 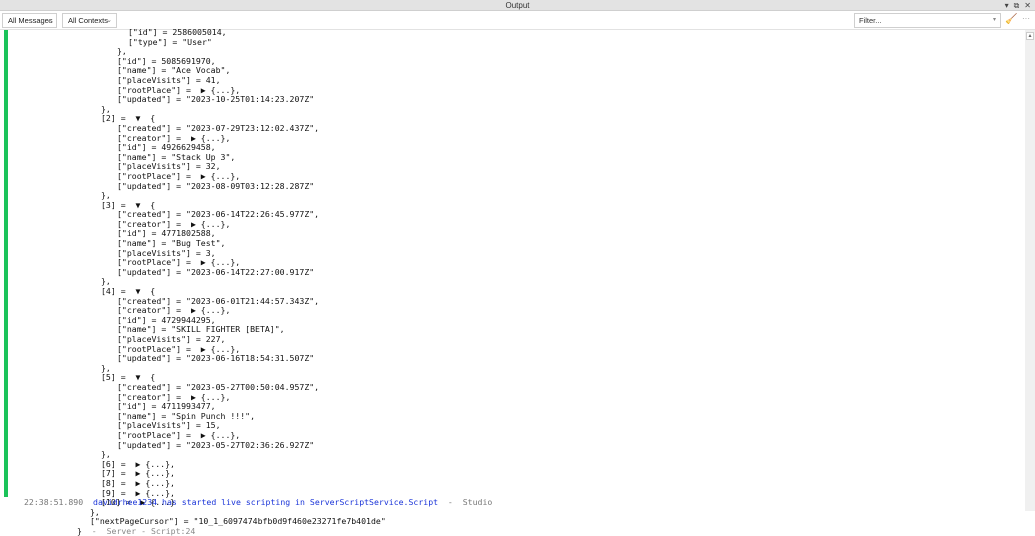 I want to click on output-line-text: ["id"] = 2586005014,, so click(x=177, y=32).